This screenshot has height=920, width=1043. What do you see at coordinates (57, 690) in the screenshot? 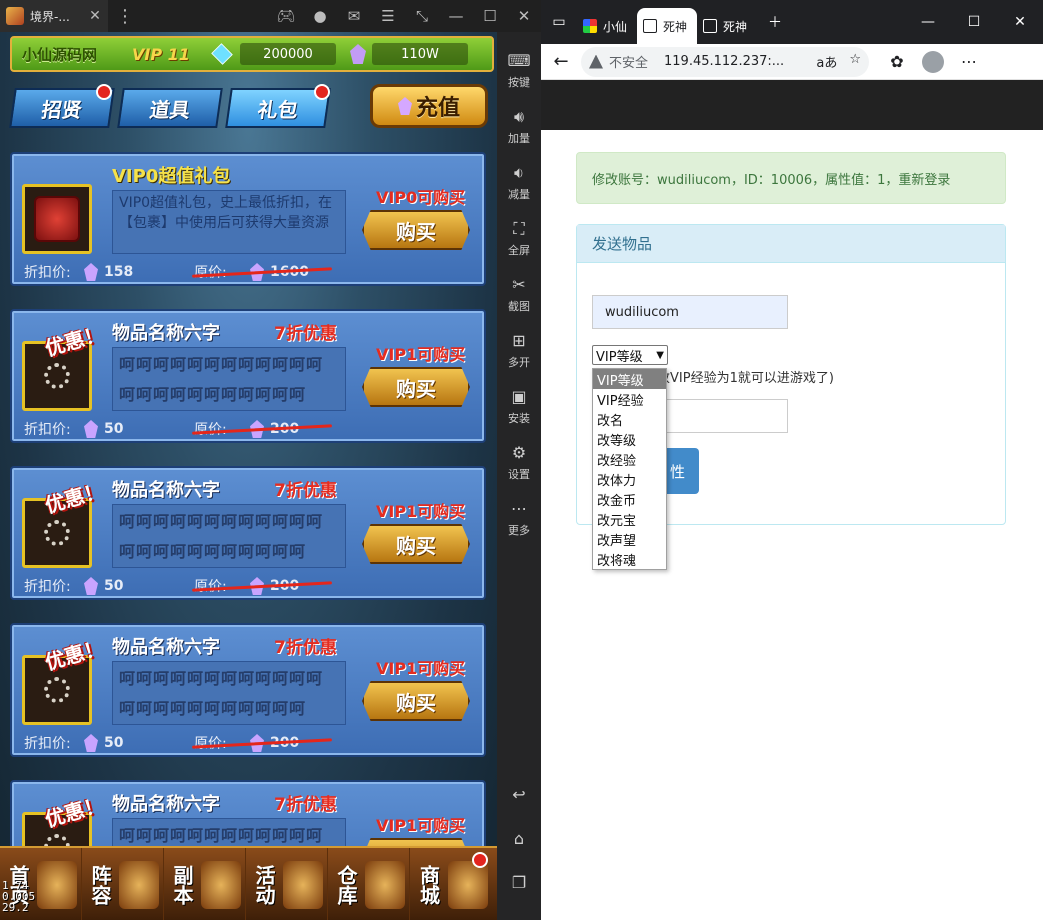
I see `loading-icon` at bounding box center [57, 690].